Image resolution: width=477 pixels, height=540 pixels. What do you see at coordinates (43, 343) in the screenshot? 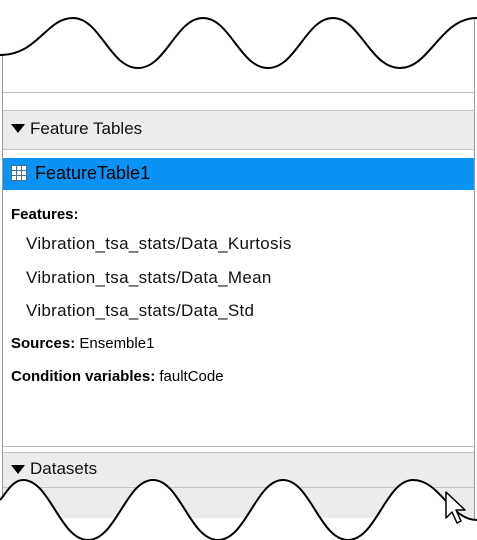
I see `sources-label: Sources:` at bounding box center [43, 343].